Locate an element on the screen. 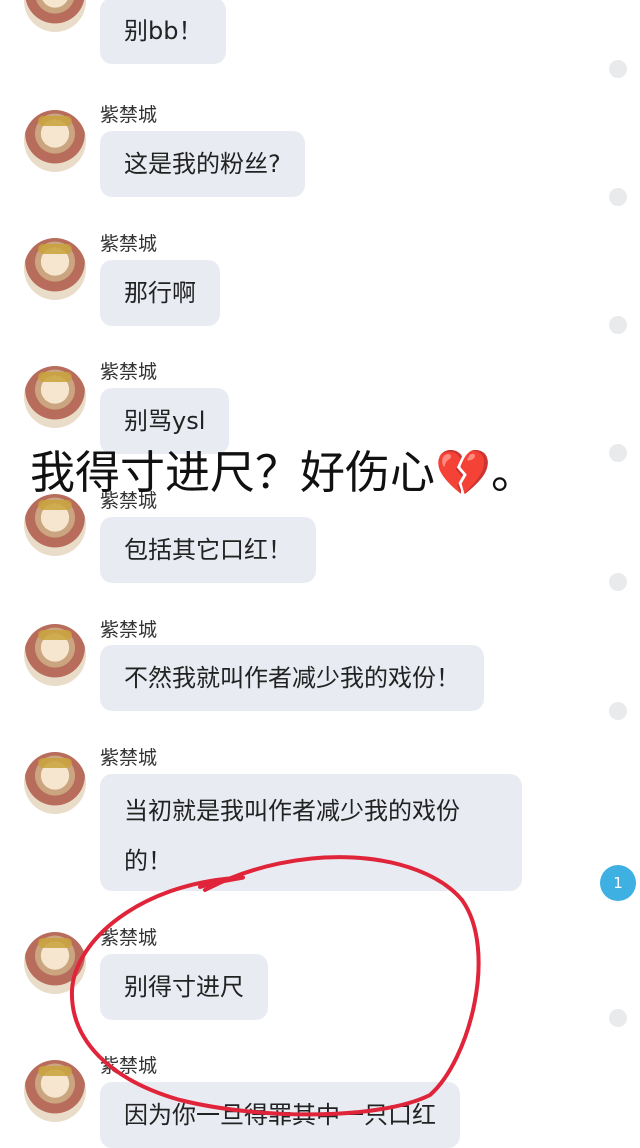  message-bubble: 这是我的粉丝? is located at coordinates (202, 164).